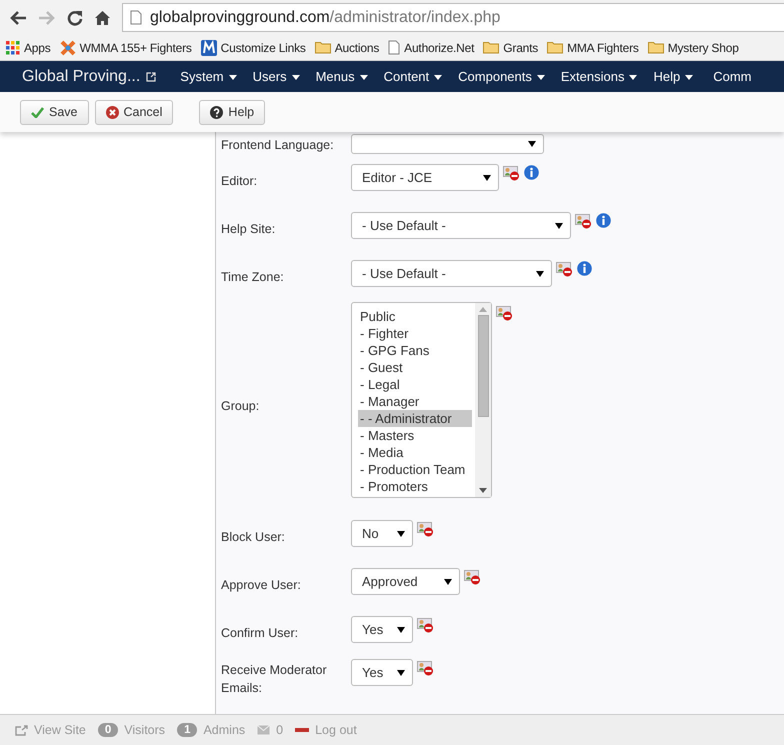 The image size is (784, 745). I want to click on minus-icon, so click(302, 730).